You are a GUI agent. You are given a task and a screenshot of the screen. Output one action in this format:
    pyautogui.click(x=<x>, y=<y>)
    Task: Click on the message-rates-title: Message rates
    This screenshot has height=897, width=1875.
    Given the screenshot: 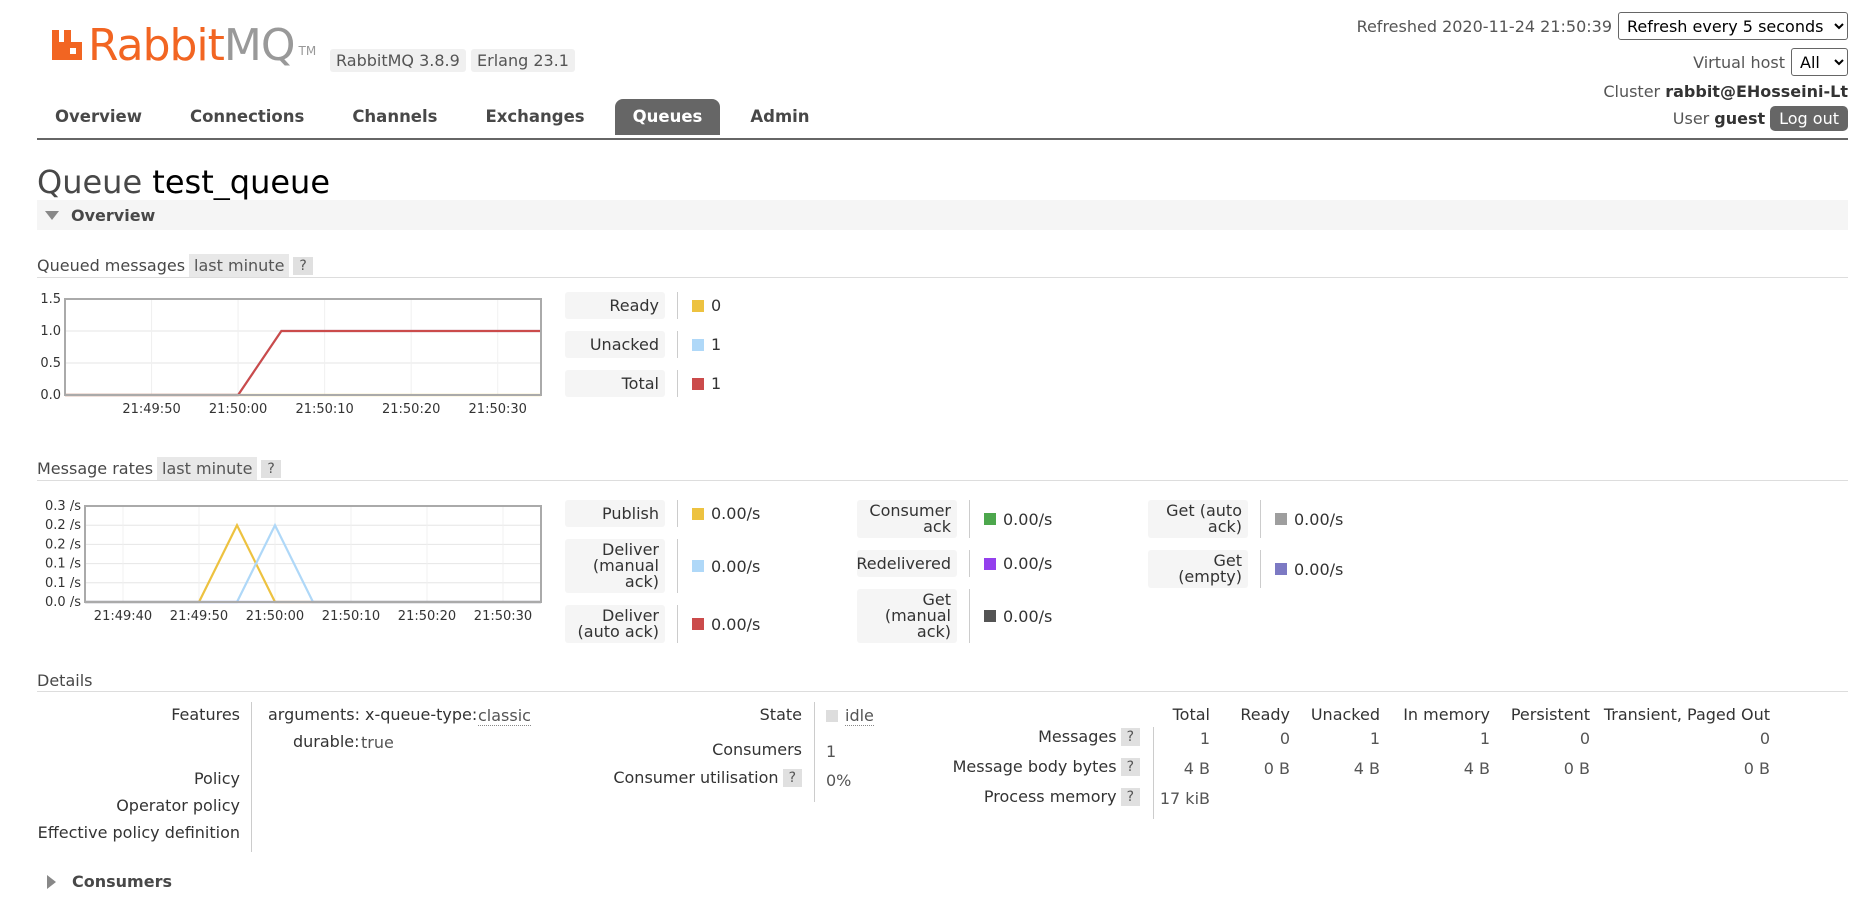 What is the action you would take?
    pyautogui.click(x=95, y=468)
    